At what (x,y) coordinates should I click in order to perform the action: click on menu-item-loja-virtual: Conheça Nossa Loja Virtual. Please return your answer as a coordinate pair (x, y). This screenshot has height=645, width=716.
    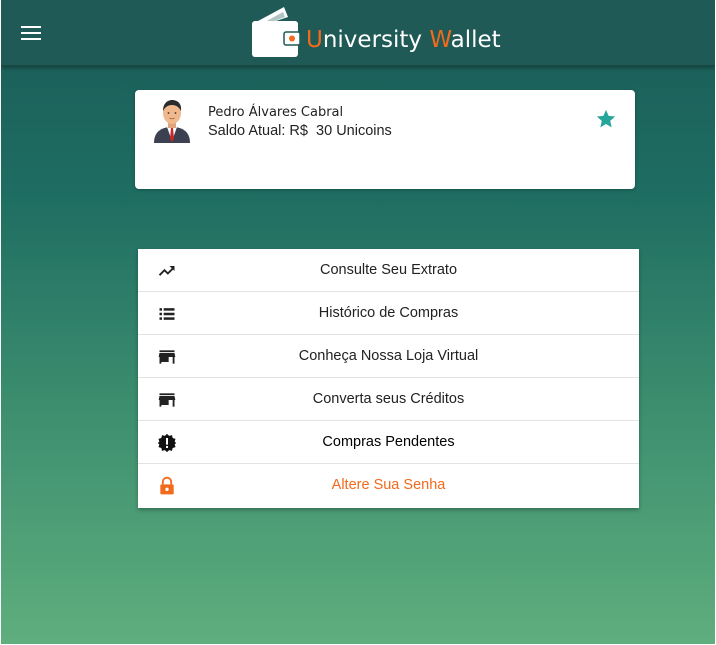
    Looking at the image, I should click on (388, 356).